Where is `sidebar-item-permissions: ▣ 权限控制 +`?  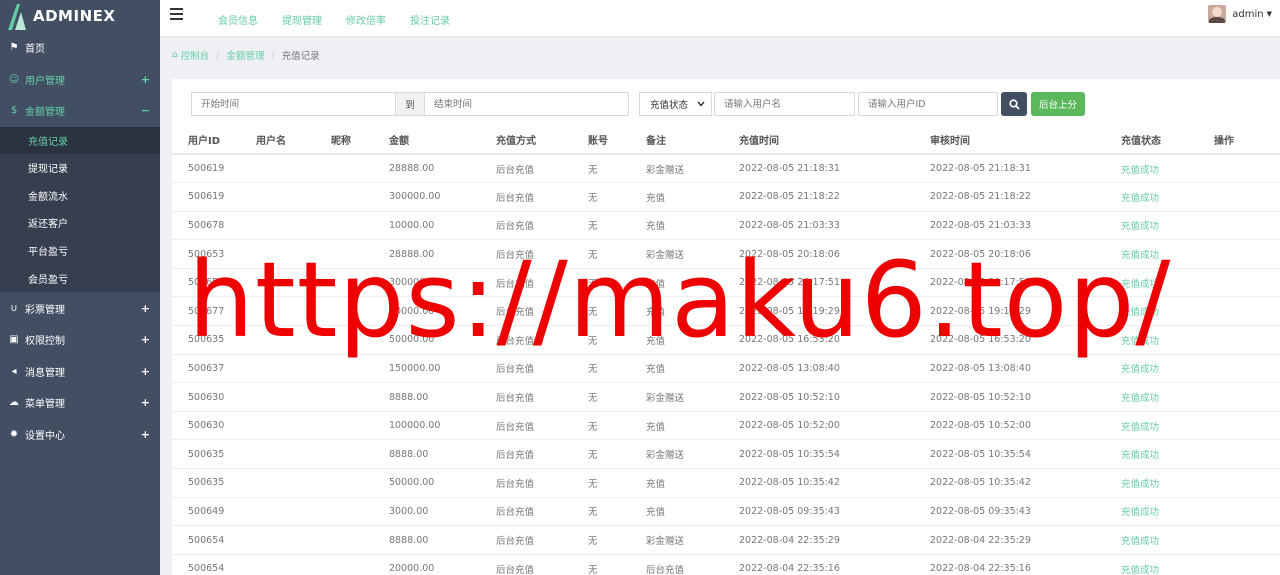
sidebar-item-permissions: ▣ 权限控制 + is located at coordinates (80, 340).